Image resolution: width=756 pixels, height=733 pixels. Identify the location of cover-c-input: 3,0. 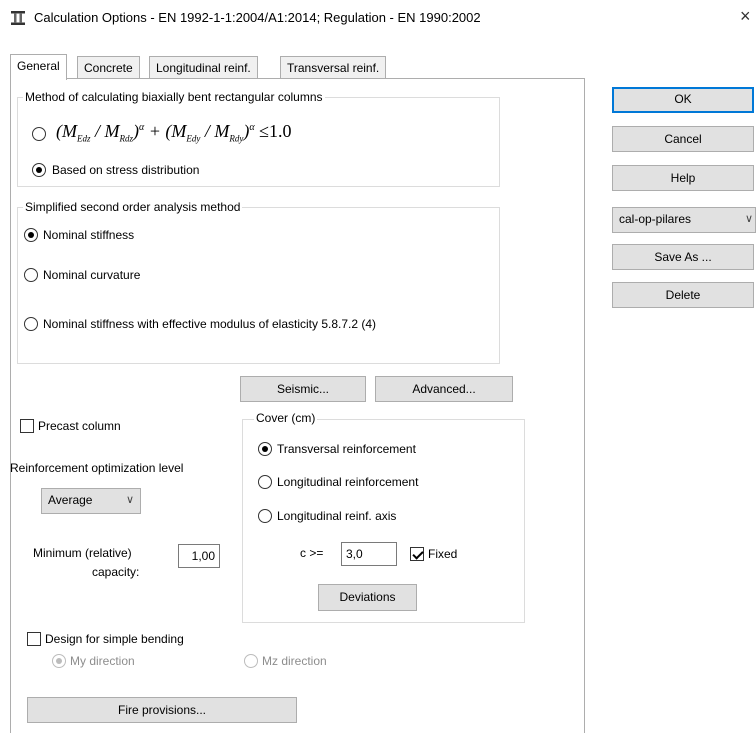
(369, 554).